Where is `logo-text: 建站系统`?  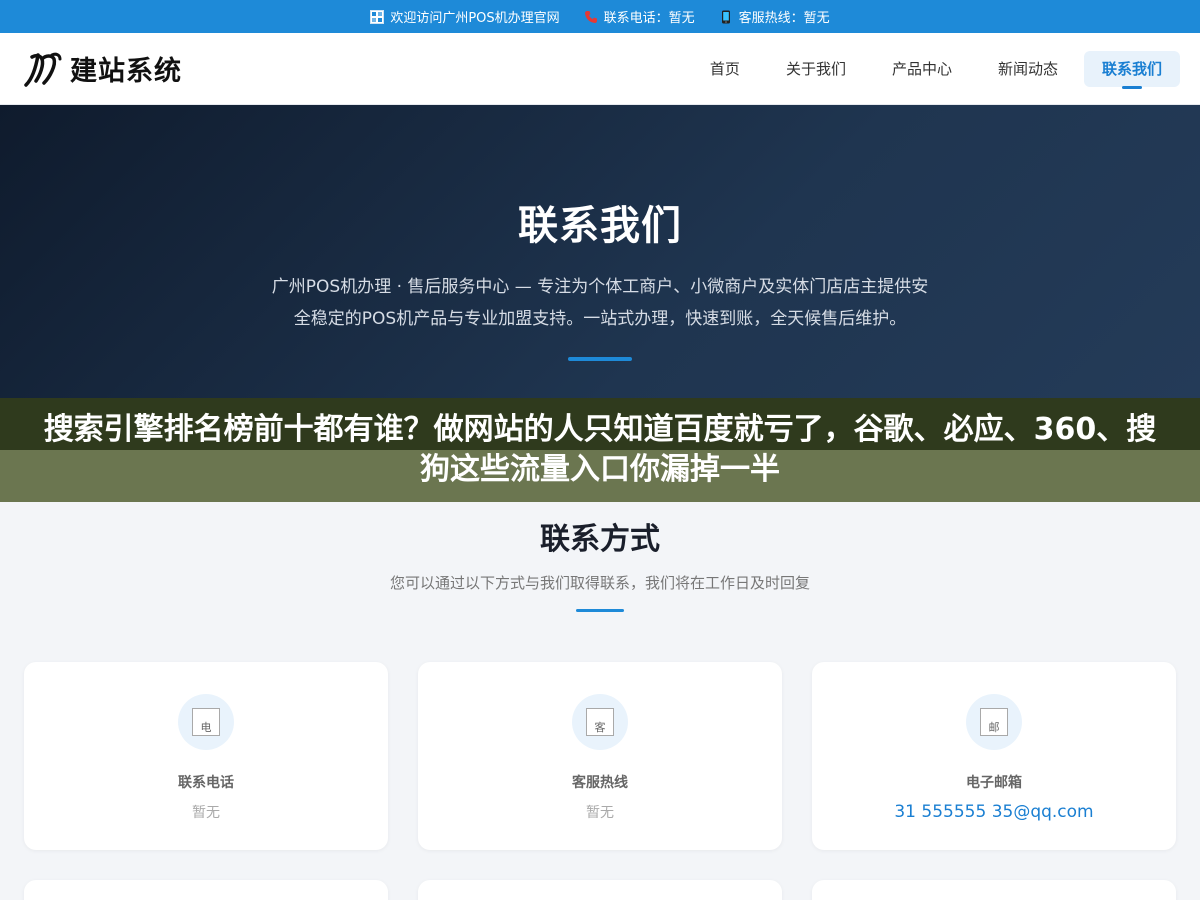 logo-text: 建站系统 is located at coordinates (126, 71).